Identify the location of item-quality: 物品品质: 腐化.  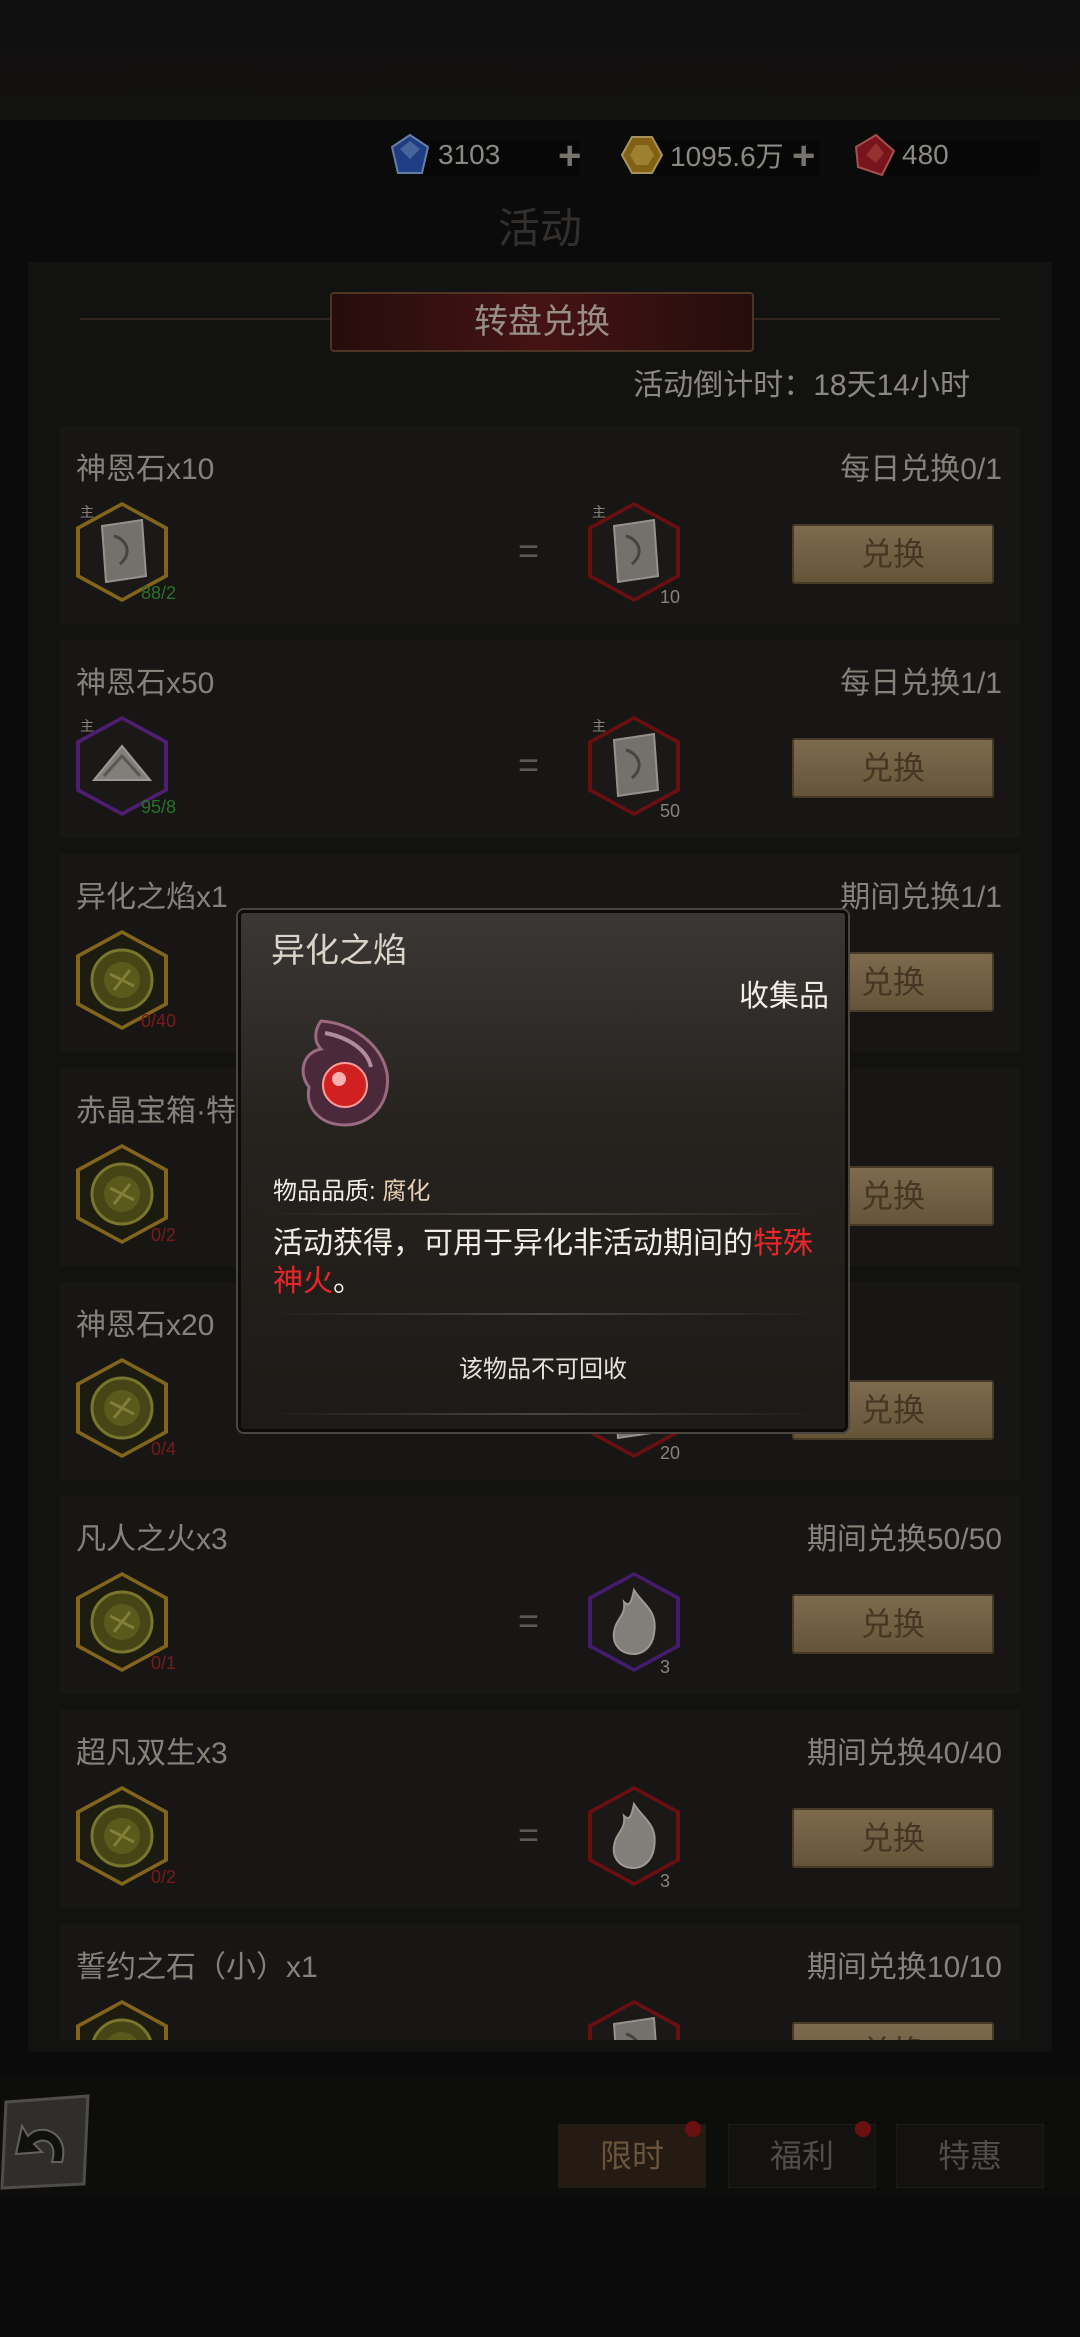
(351, 1188).